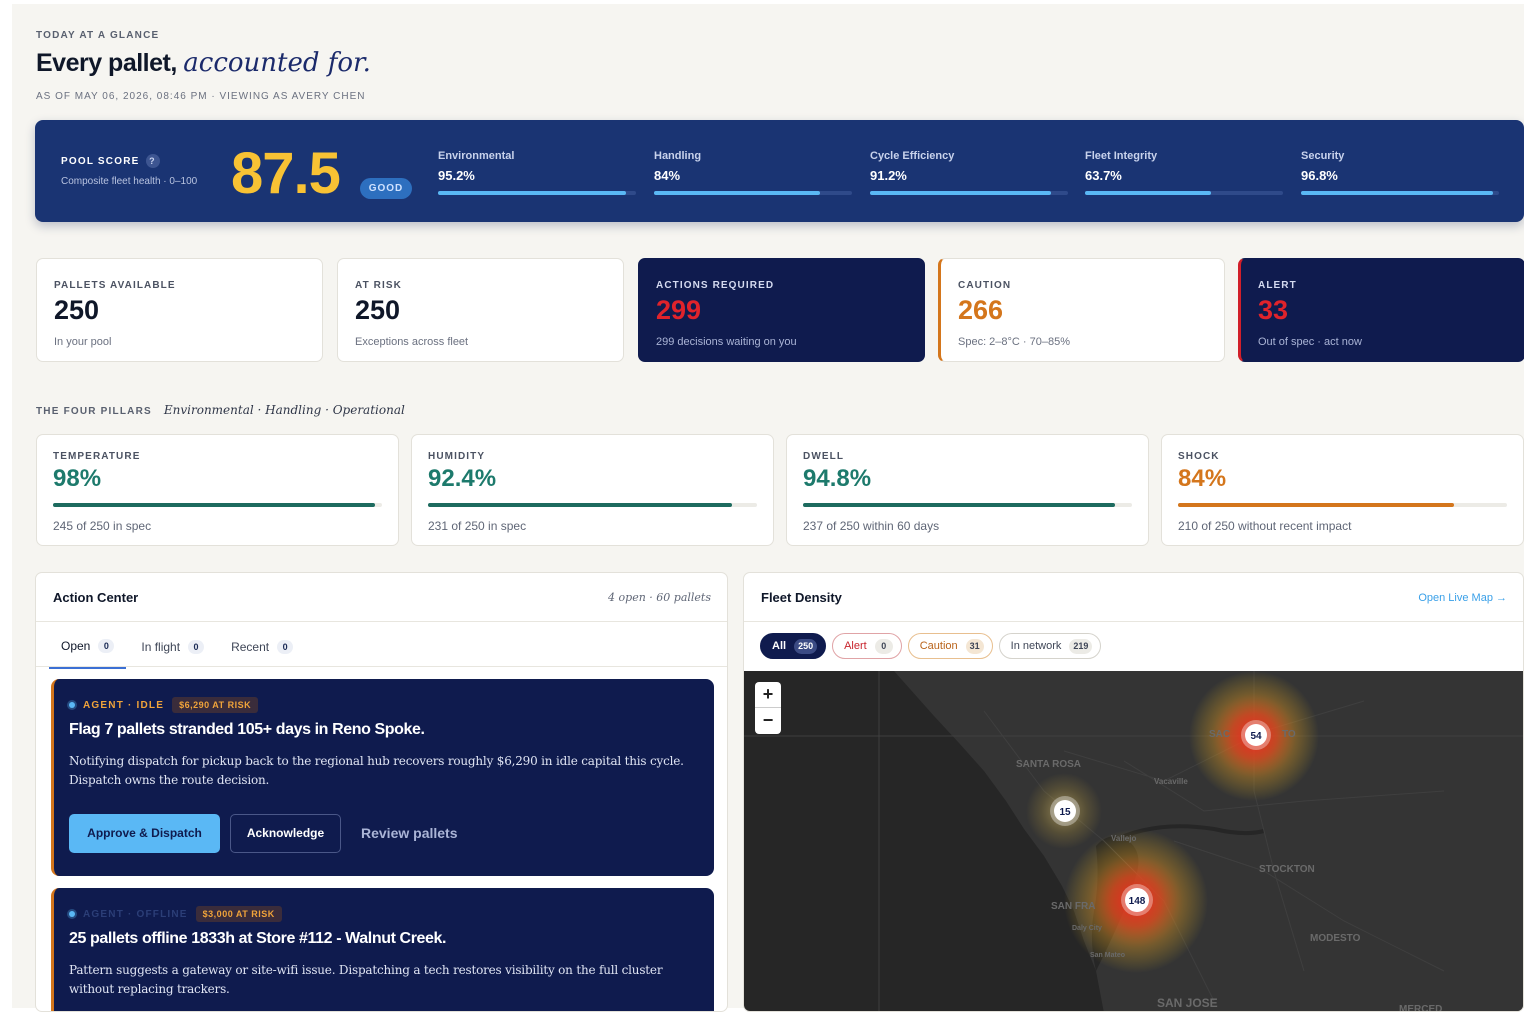  I want to click on fleet-density-title: Fleet Density, so click(801, 597).